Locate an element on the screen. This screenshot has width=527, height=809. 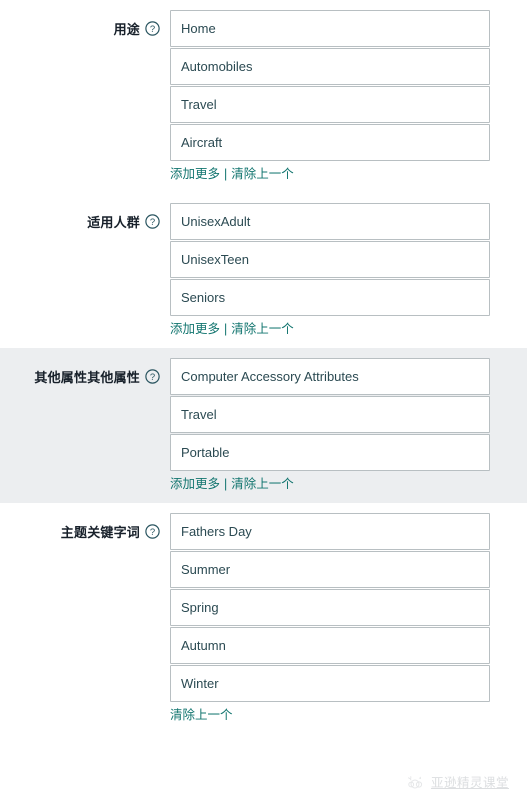
text-input-target-audience-0: UnisexAdult is located at coordinates (330, 221).